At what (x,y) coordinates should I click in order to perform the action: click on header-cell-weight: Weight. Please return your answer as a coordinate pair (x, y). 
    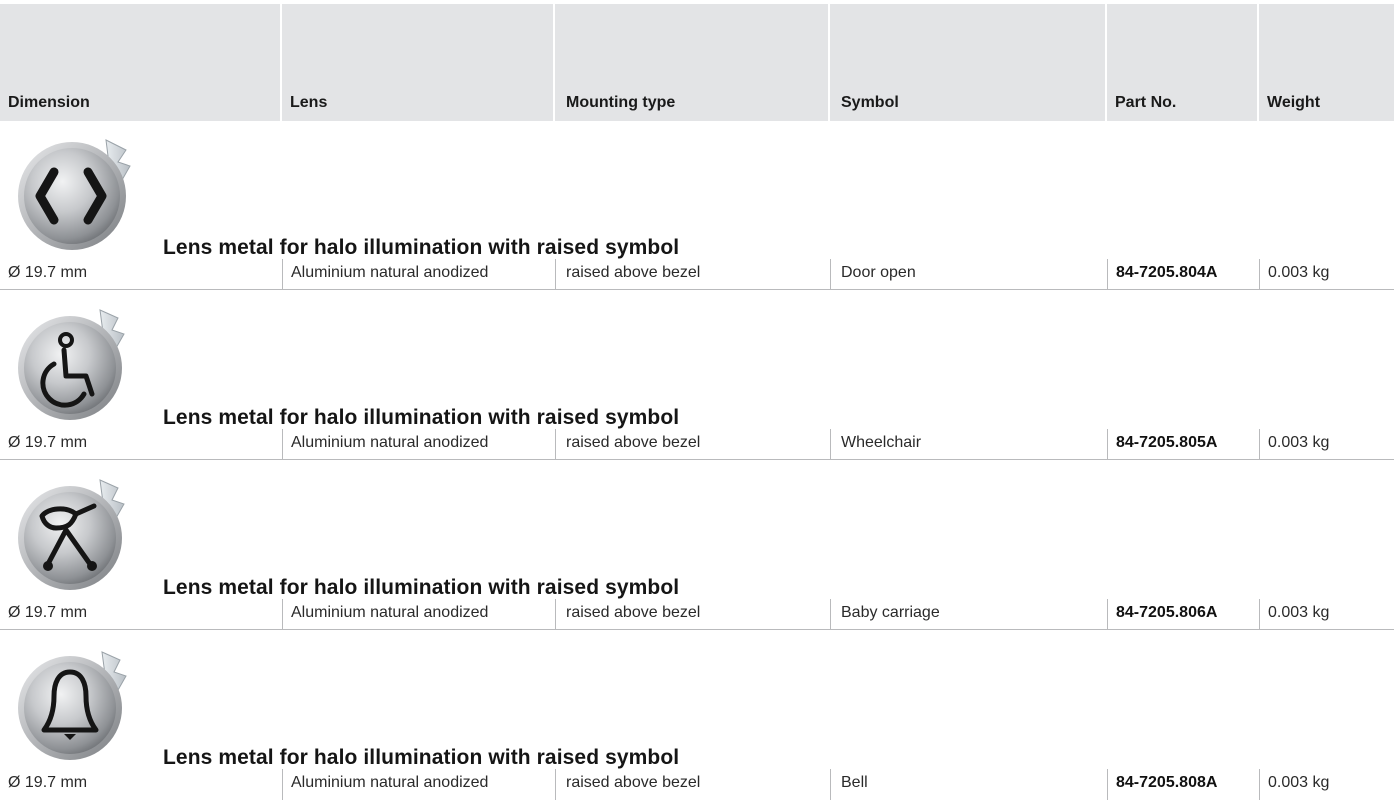
    Looking at the image, I should click on (1326, 62).